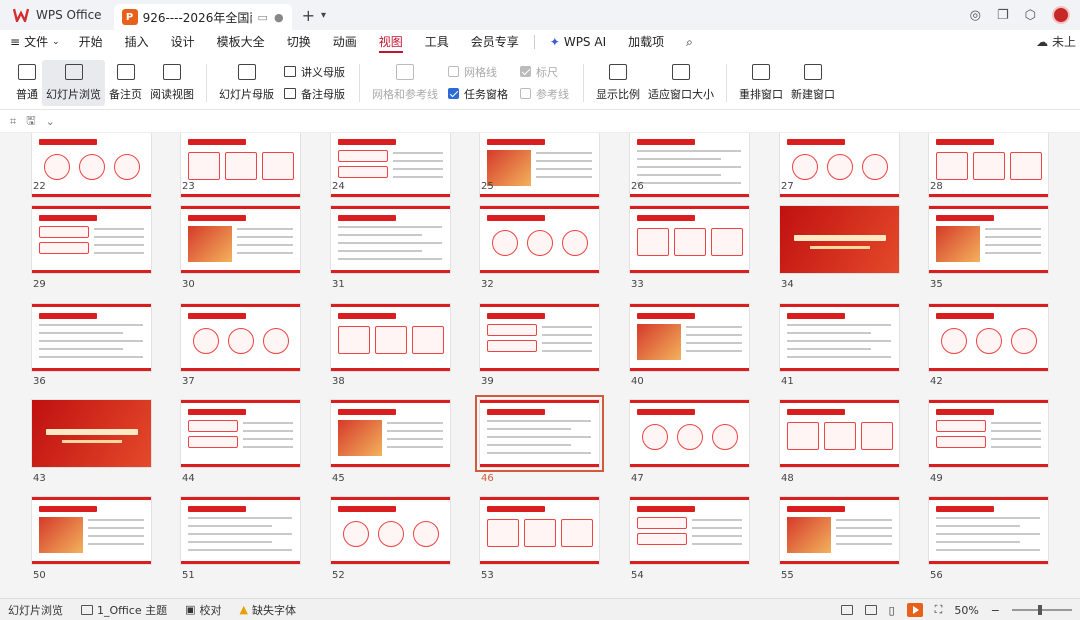  I want to click on ruler-checkbox: 标尺, so click(544, 72).